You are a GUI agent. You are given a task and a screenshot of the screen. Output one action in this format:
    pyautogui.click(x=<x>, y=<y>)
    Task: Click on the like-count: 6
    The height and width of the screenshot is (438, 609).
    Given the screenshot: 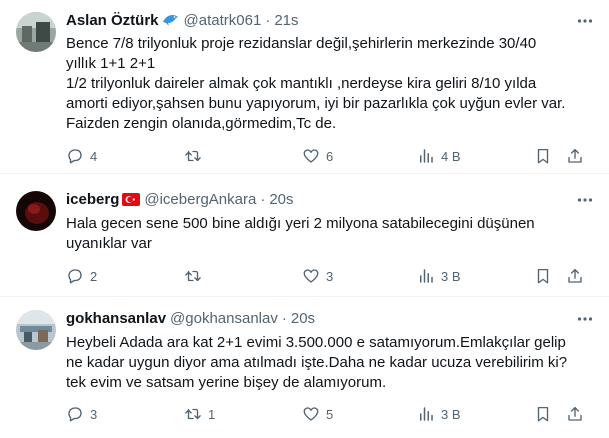 What is the action you would take?
    pyautogui.click(x=330, y=156)
    